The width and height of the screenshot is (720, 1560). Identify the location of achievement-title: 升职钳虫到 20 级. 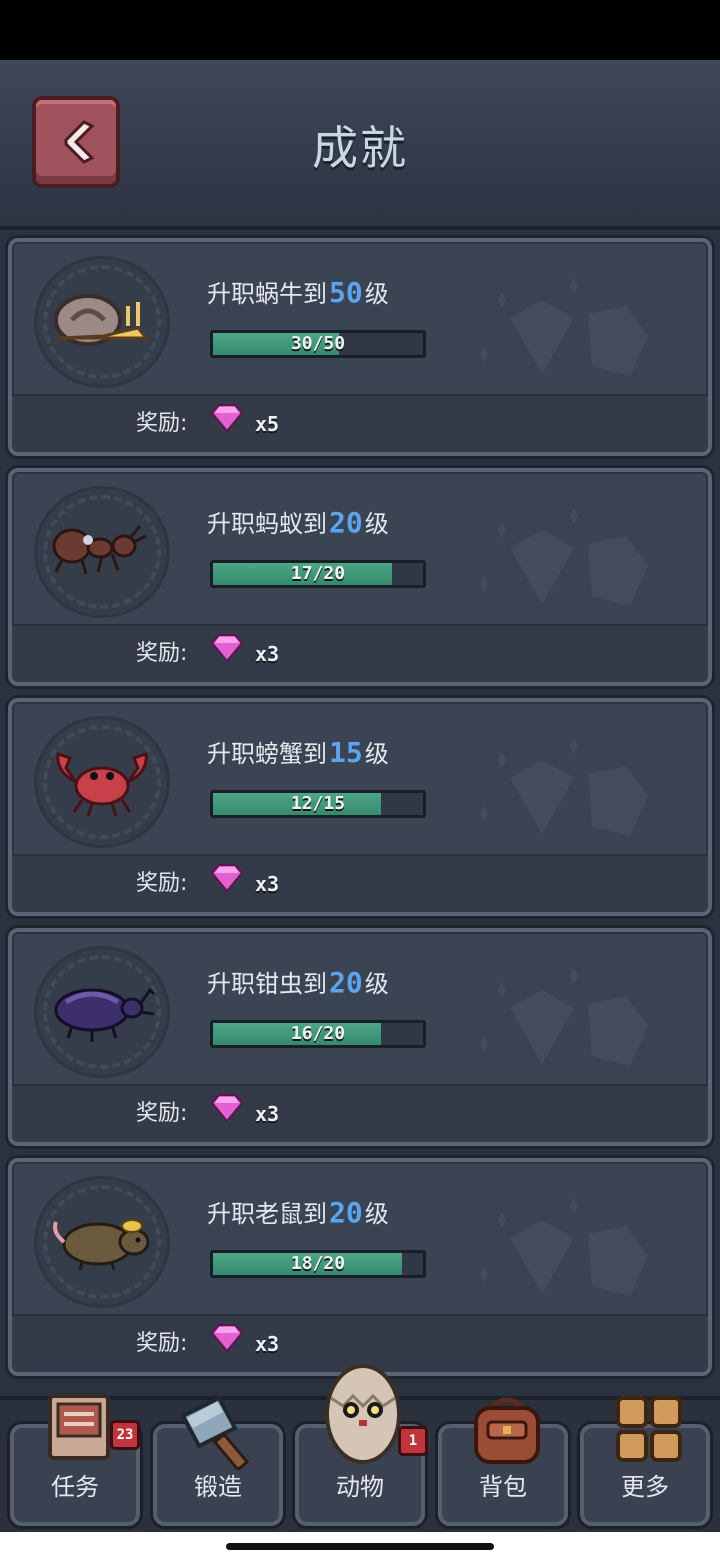
(298, 981).